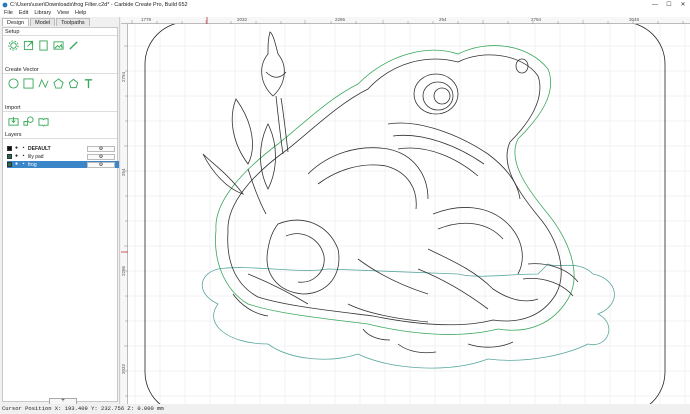 Image resolution: width=690 pixels, height=414 pixels. I want to click on setup-title: Setup, so click(60, 32).